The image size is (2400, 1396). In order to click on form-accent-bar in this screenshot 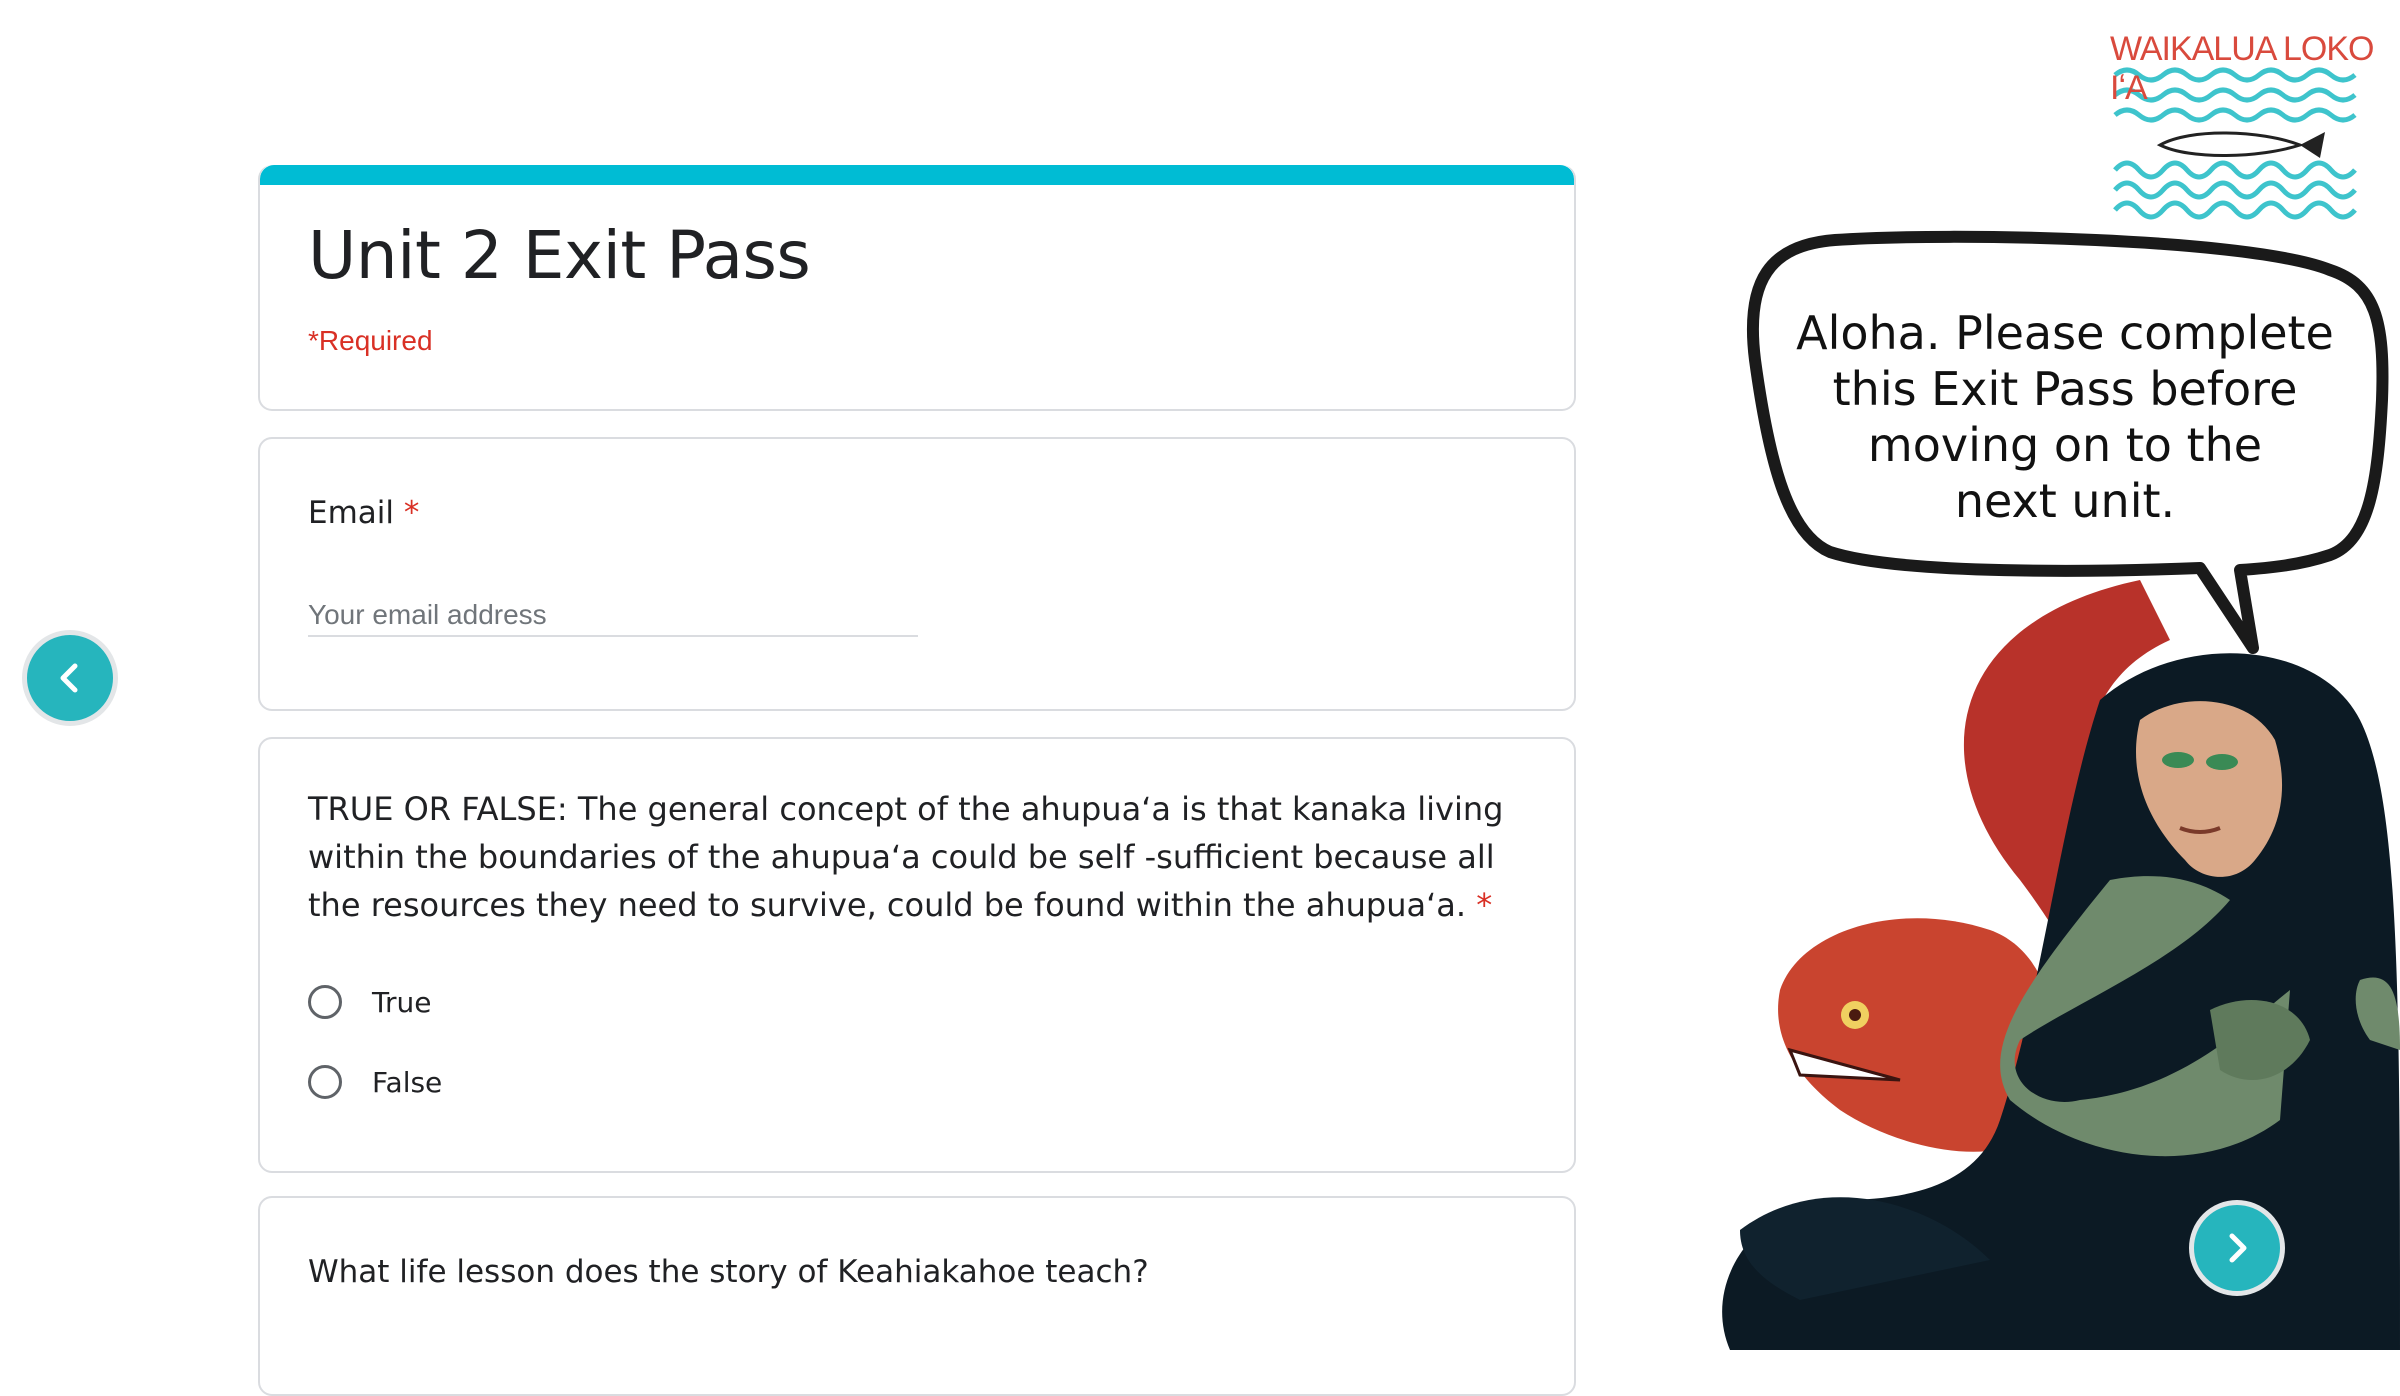, I will do `click(917, 175)`.